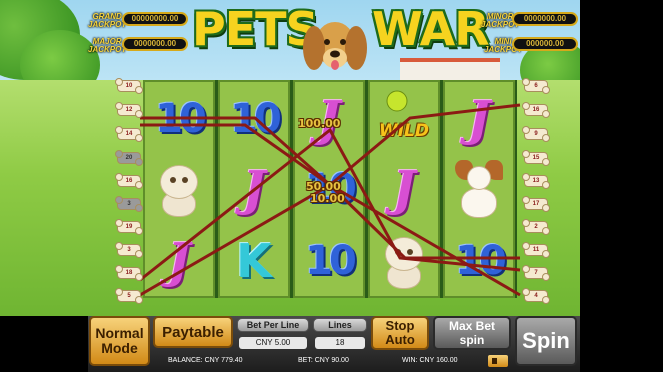  What do you see at coordinates (536, 296) in the screenshot?
I see `payline-marker-right: 4` at bounding box center [536, 296].